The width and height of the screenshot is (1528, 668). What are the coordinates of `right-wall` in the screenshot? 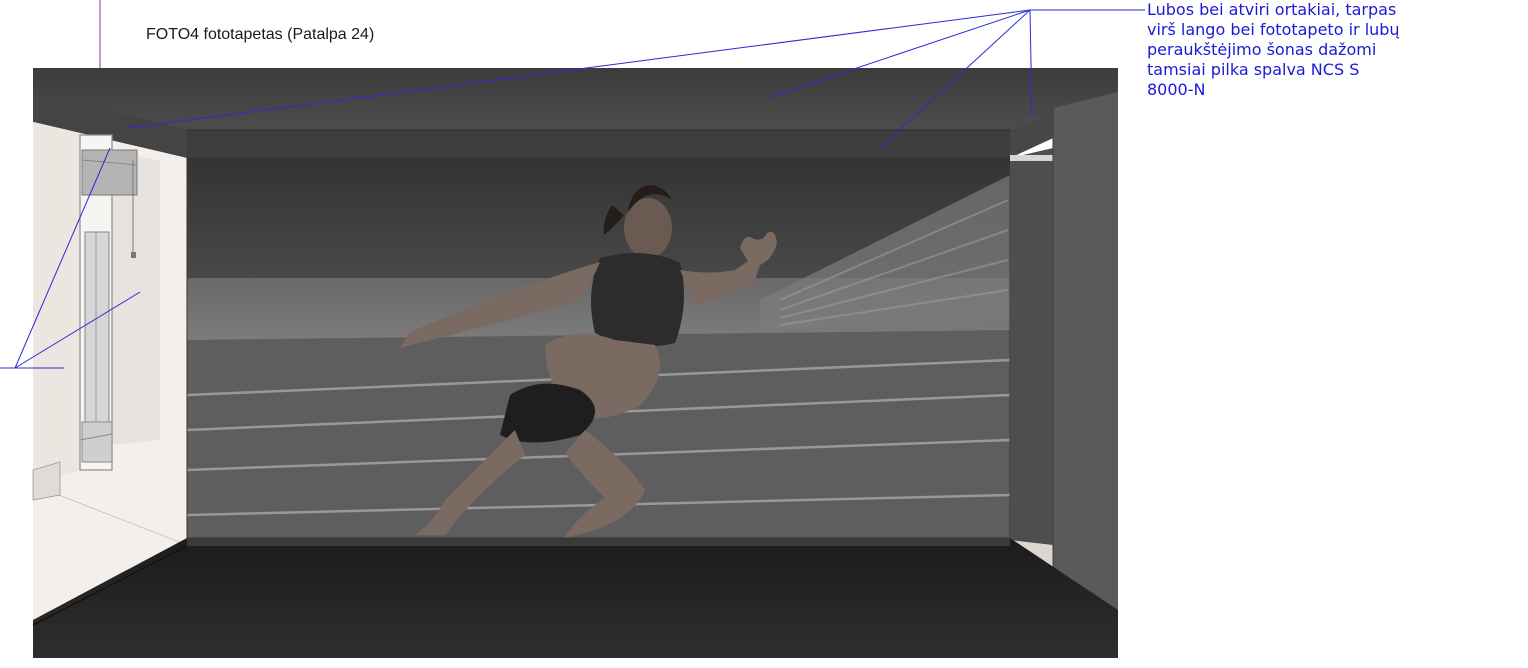 It's located at (1064, 351).